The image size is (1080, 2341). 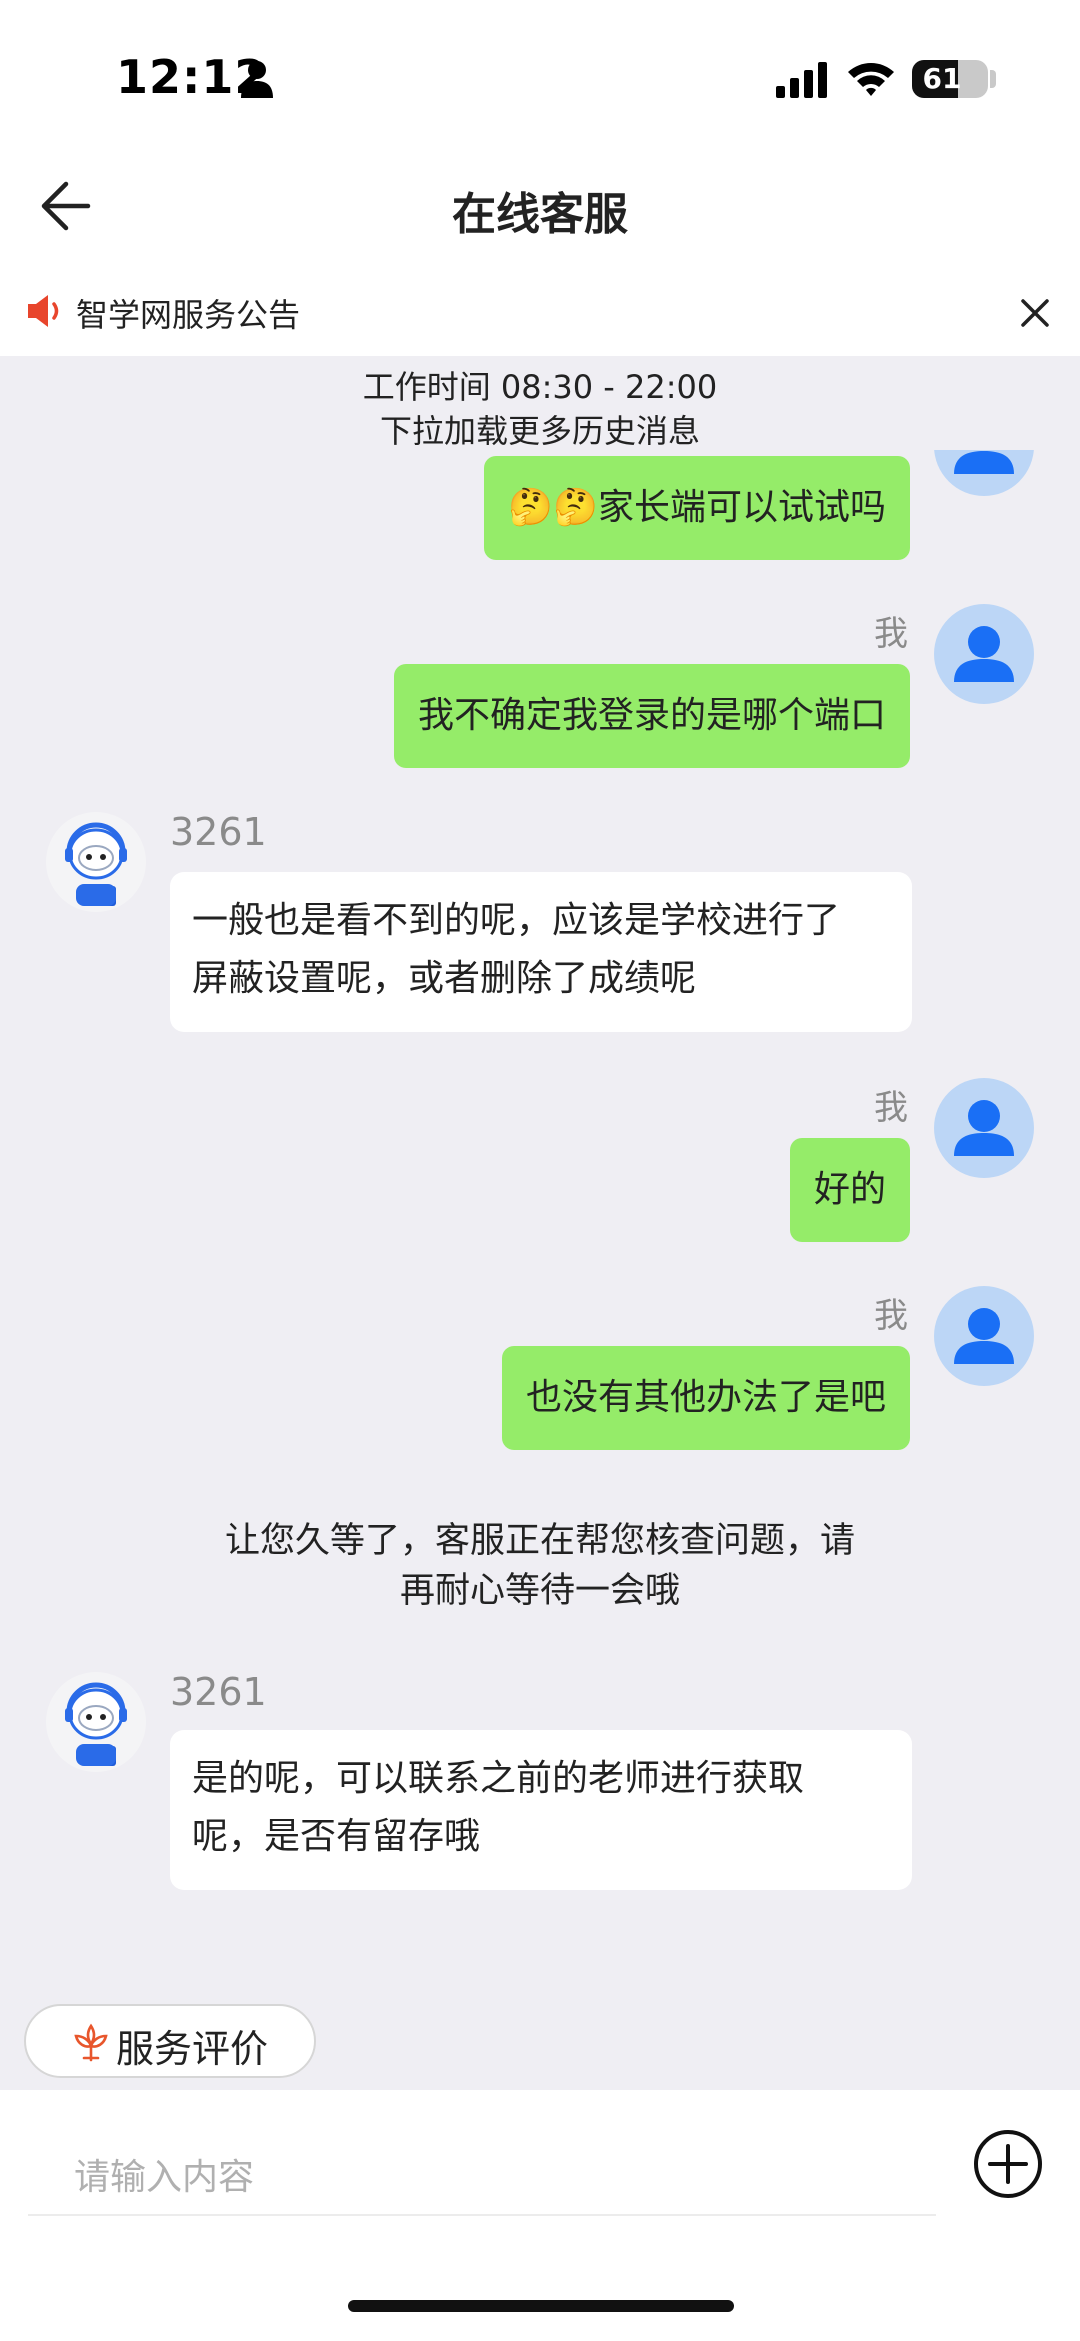 What do you see at coordinates (651, 716) in the screenshot?
I see `message-bubble: 我不确定我登录的是哪个端口` at bounding box center [651, 716].